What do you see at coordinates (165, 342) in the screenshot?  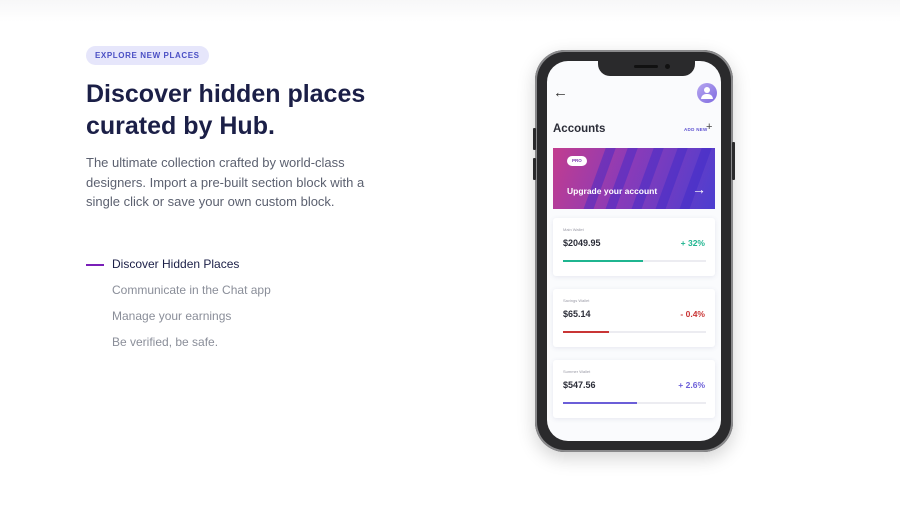 I see `feature-label: Be verified, be safe.` at bounding box center [165, 342].